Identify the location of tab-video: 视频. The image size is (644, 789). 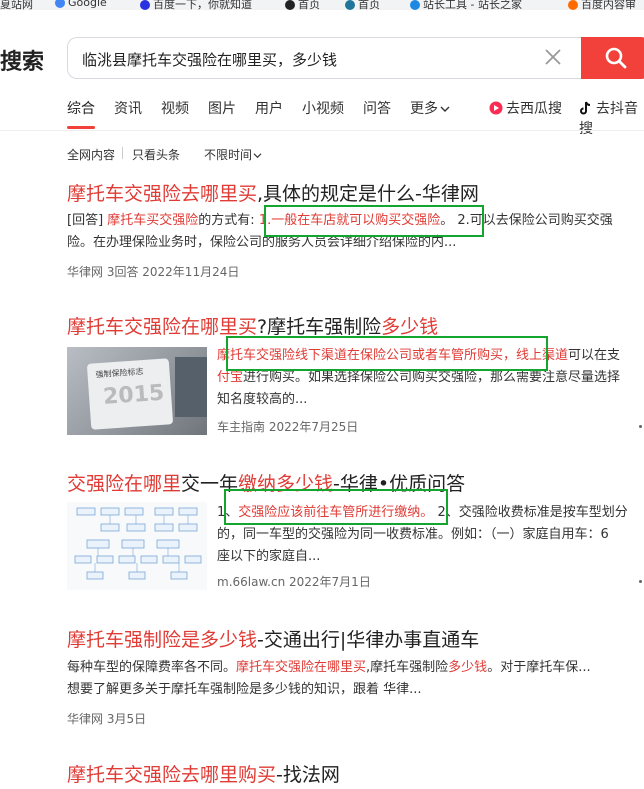
(175, 108).